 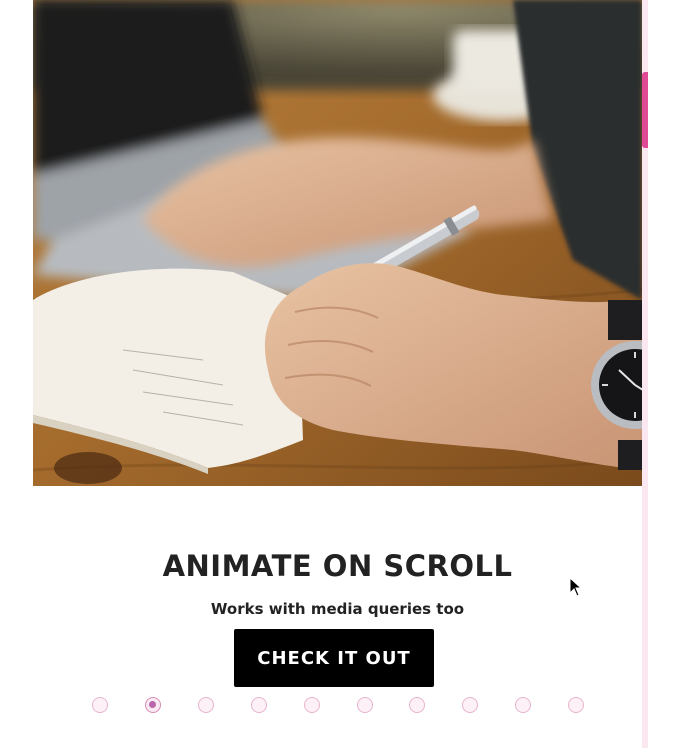 I want to click on slide-subtitle: Works with media queries too, so click(x=337, y=609).